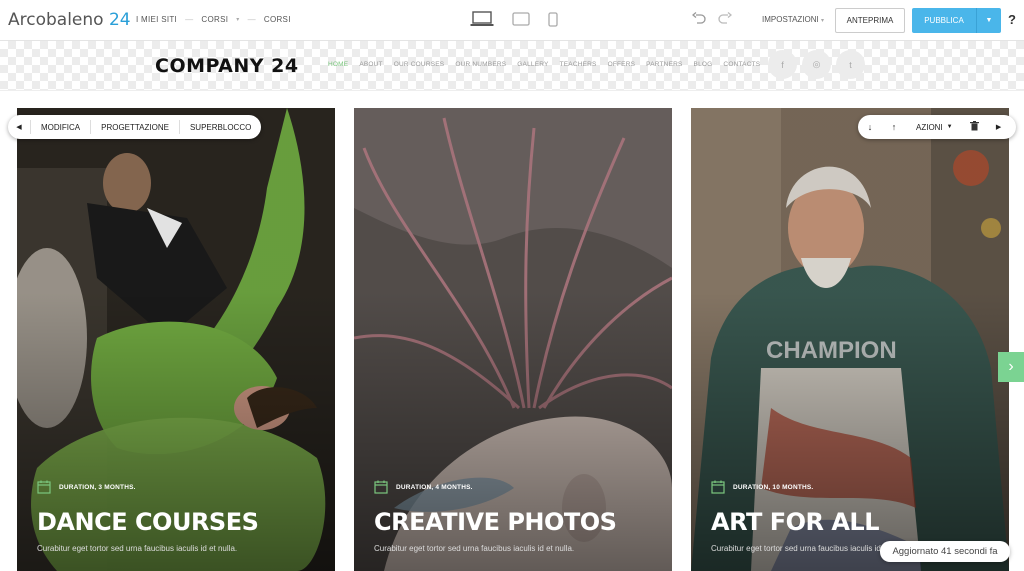  Describe the element at coordinates (782, 64) in the screenshot. I see `facebook-icon: f` at that location.